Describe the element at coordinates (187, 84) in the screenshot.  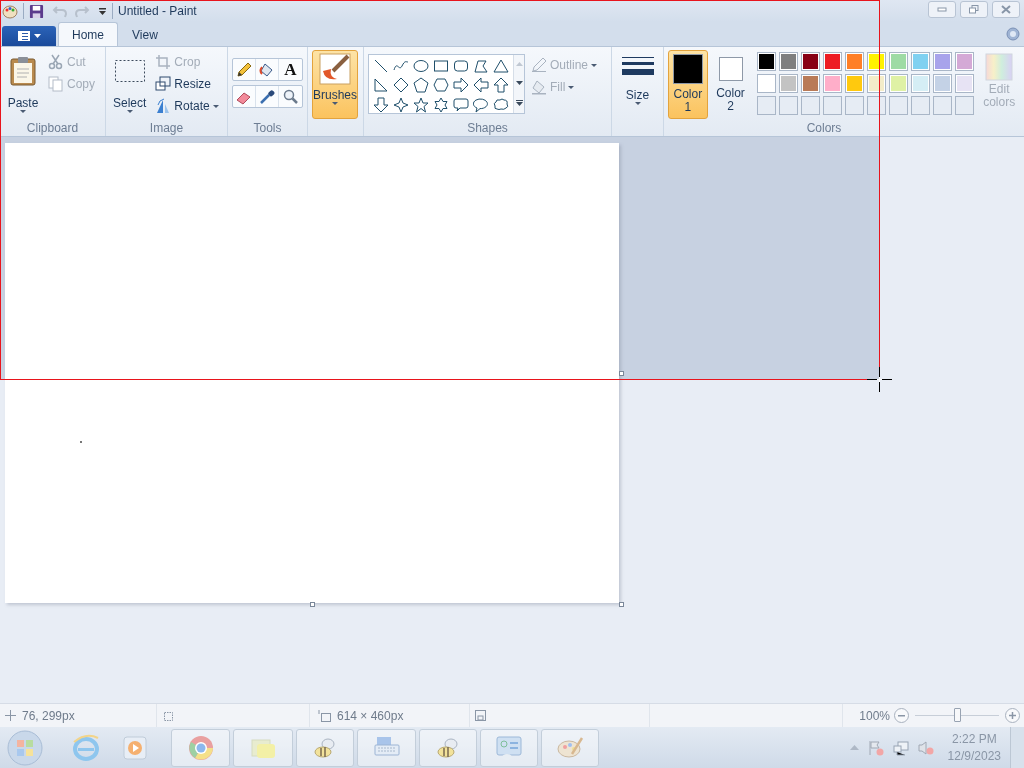
I see `resize-button: Resize` at that location.